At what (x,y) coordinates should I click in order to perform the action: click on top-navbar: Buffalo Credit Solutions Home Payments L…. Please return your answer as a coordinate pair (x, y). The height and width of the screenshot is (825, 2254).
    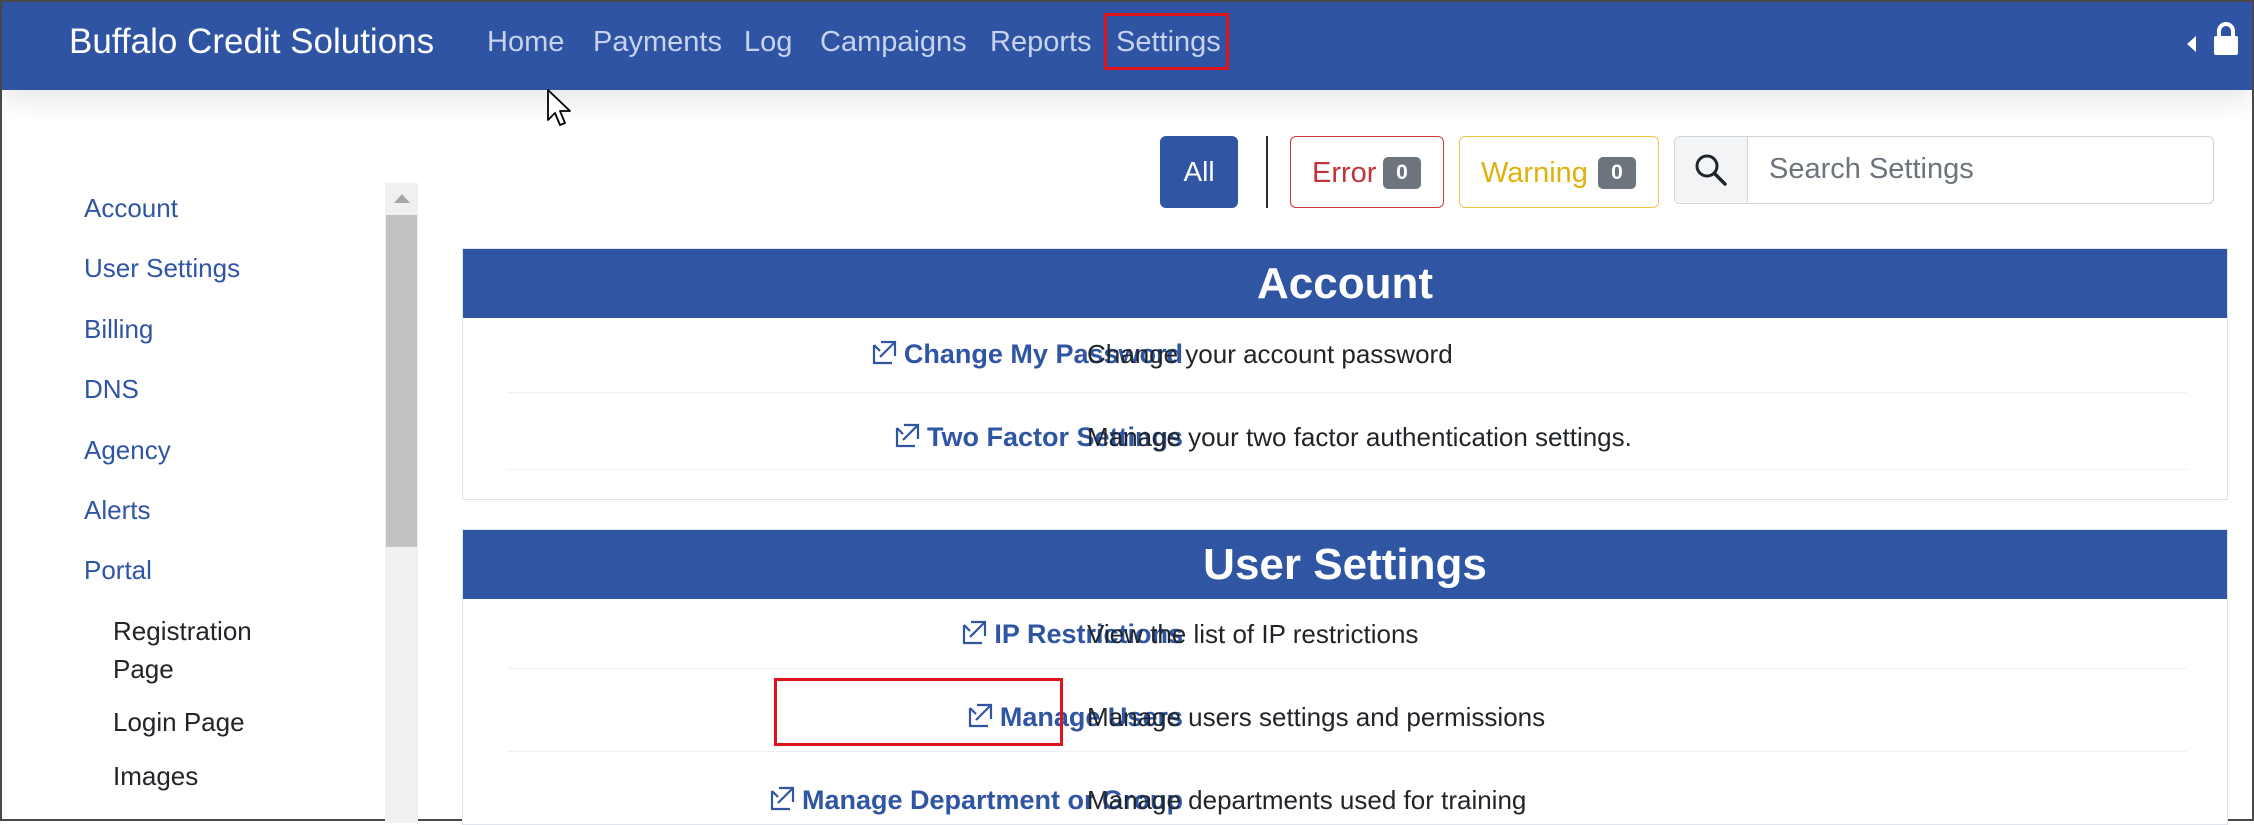
    Looking at the image, I should click on (1127, 46).